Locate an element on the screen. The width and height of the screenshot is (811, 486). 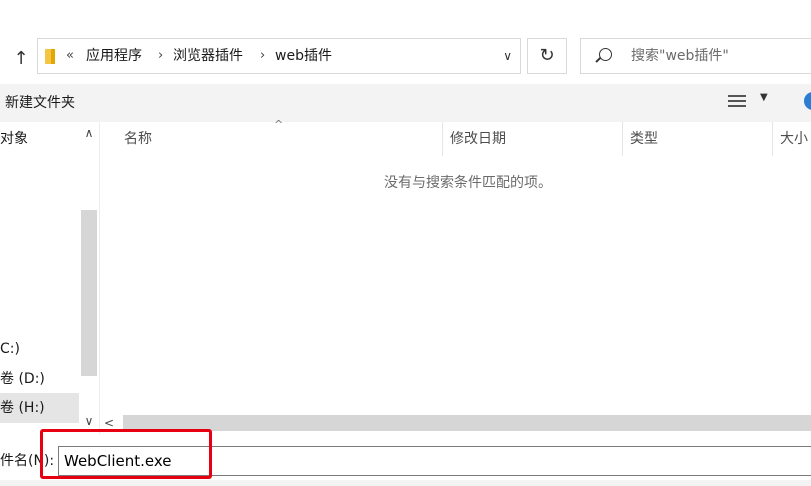
nav-scroll-thumb is located at coordinates (89, 293).